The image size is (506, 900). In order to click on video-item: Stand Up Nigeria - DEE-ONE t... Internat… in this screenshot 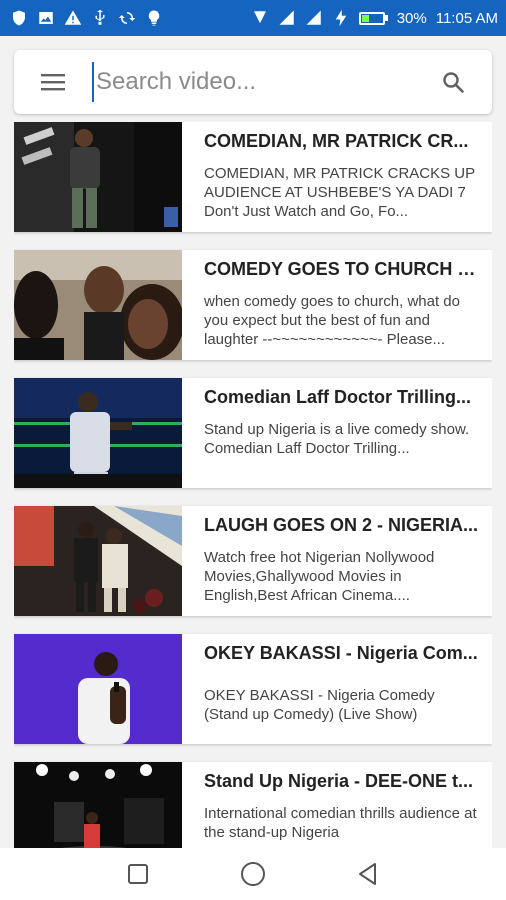, I will do `click(253, 805)`.